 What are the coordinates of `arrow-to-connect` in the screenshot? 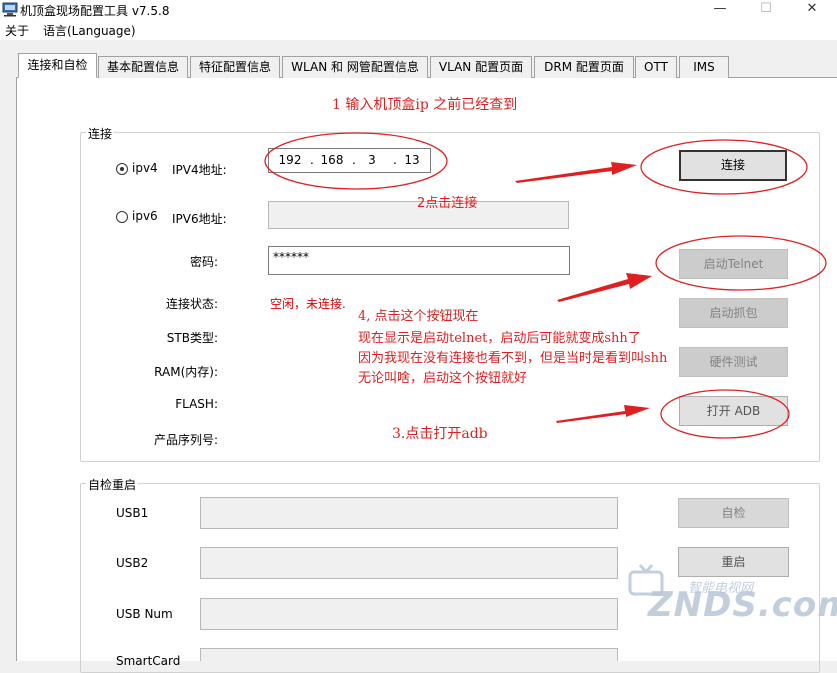 It's located at (576, 172).